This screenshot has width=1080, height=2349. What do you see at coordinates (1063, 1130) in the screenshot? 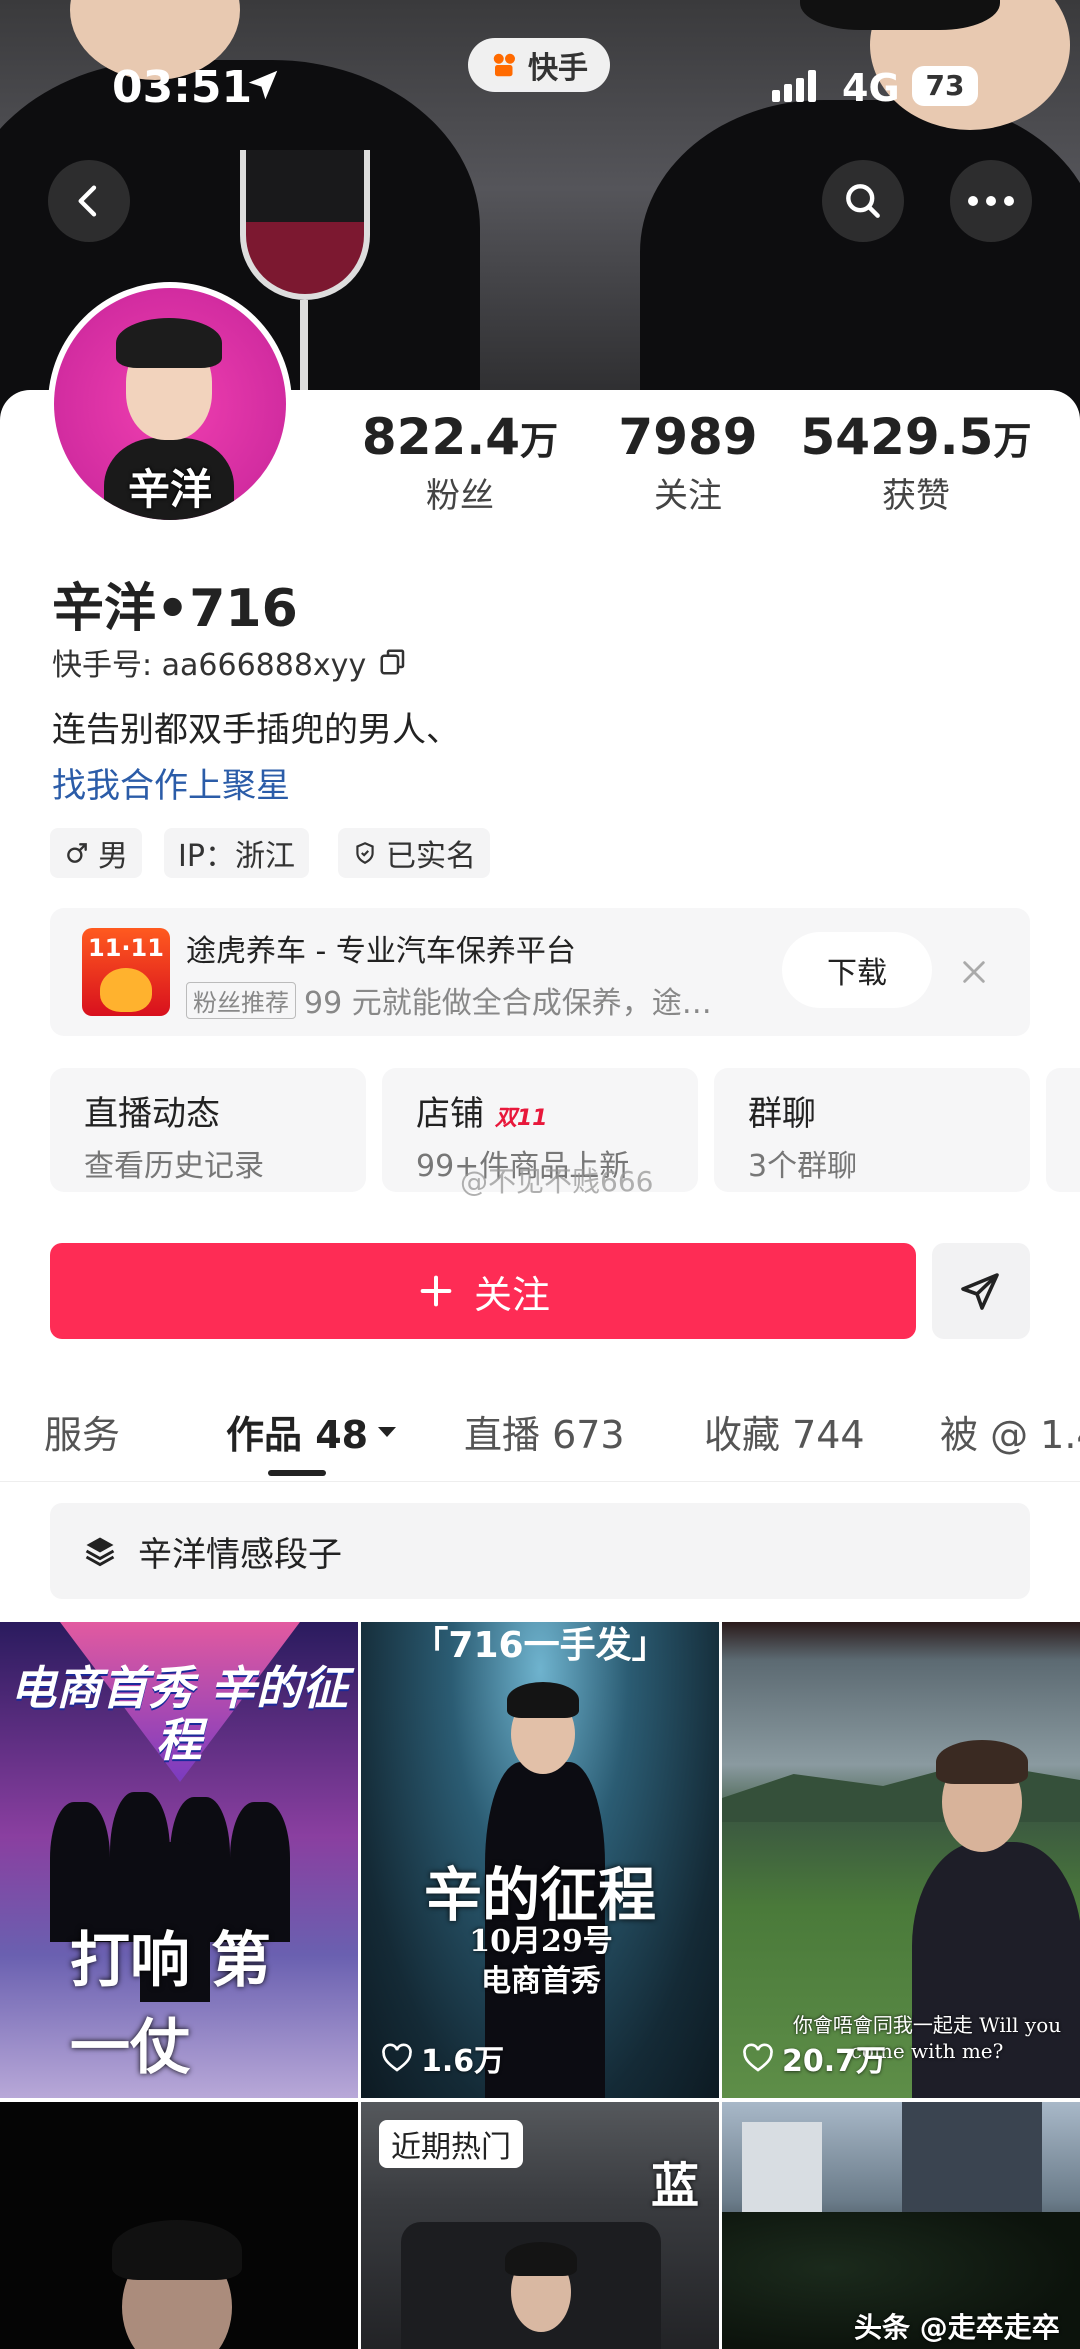
I see `tile-more-partial` at bounding box center [1063, 1130].